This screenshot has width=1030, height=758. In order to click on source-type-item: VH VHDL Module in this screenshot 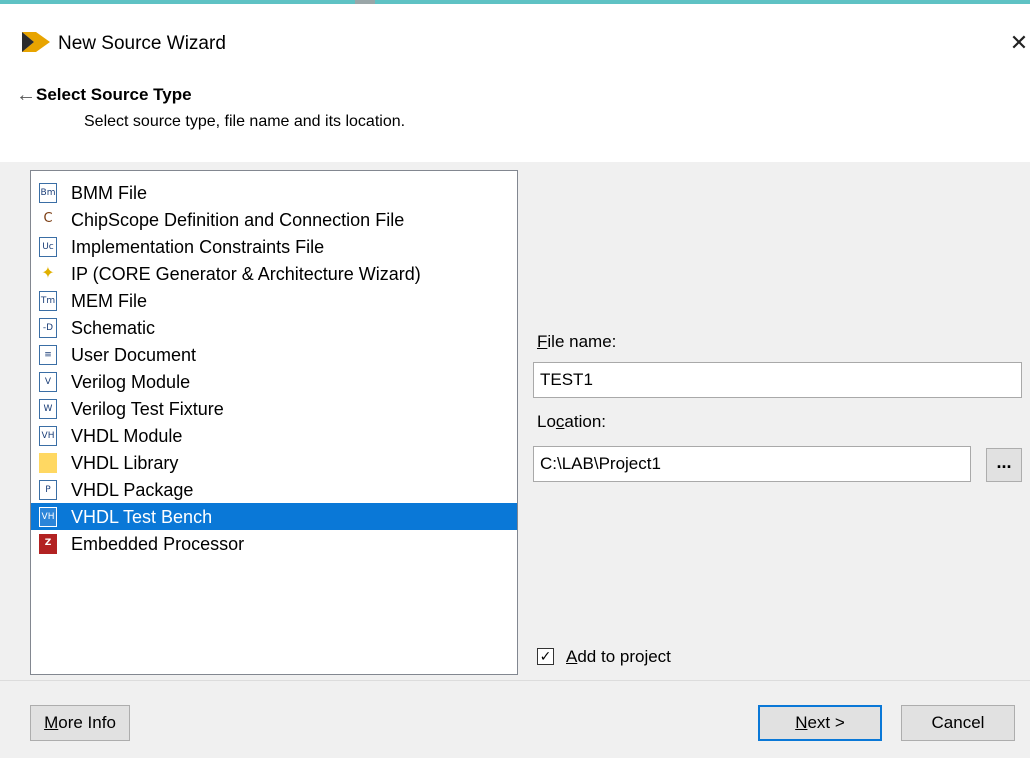, I will do `click(274, 435)`.